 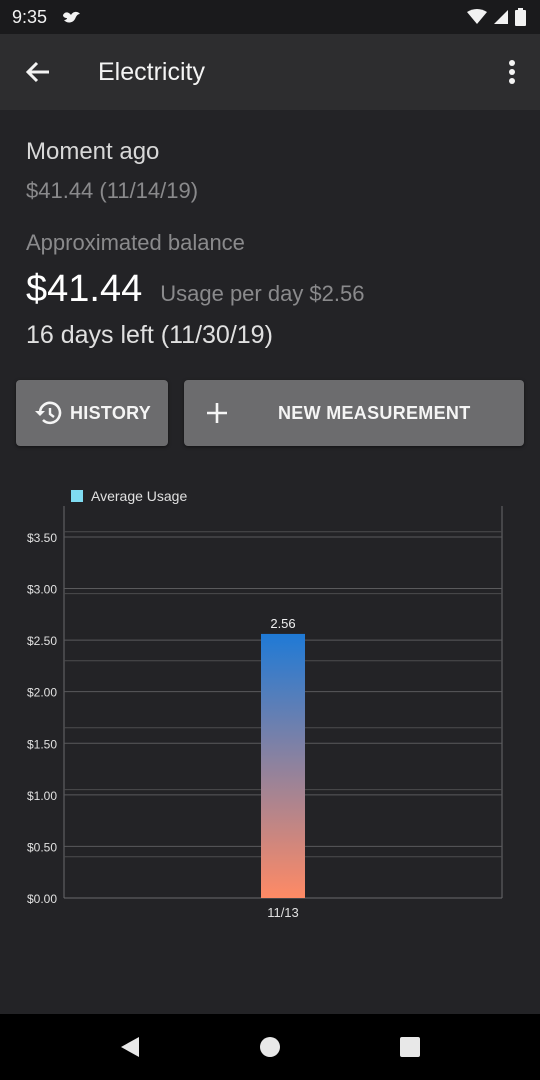 I want to click on new-measurement-button-label: NEW MEASUREMENT, so click(x=374, y=412).